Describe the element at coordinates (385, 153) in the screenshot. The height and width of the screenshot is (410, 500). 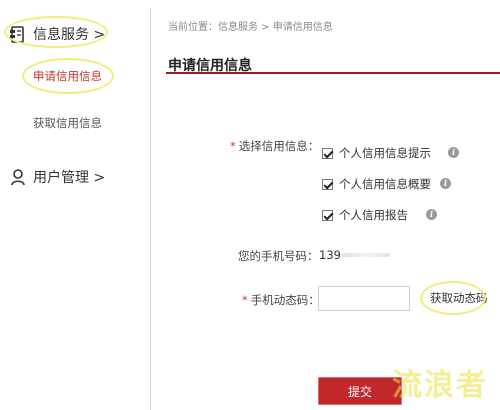
I see `option-label: 个人信用信息提示` at that location.